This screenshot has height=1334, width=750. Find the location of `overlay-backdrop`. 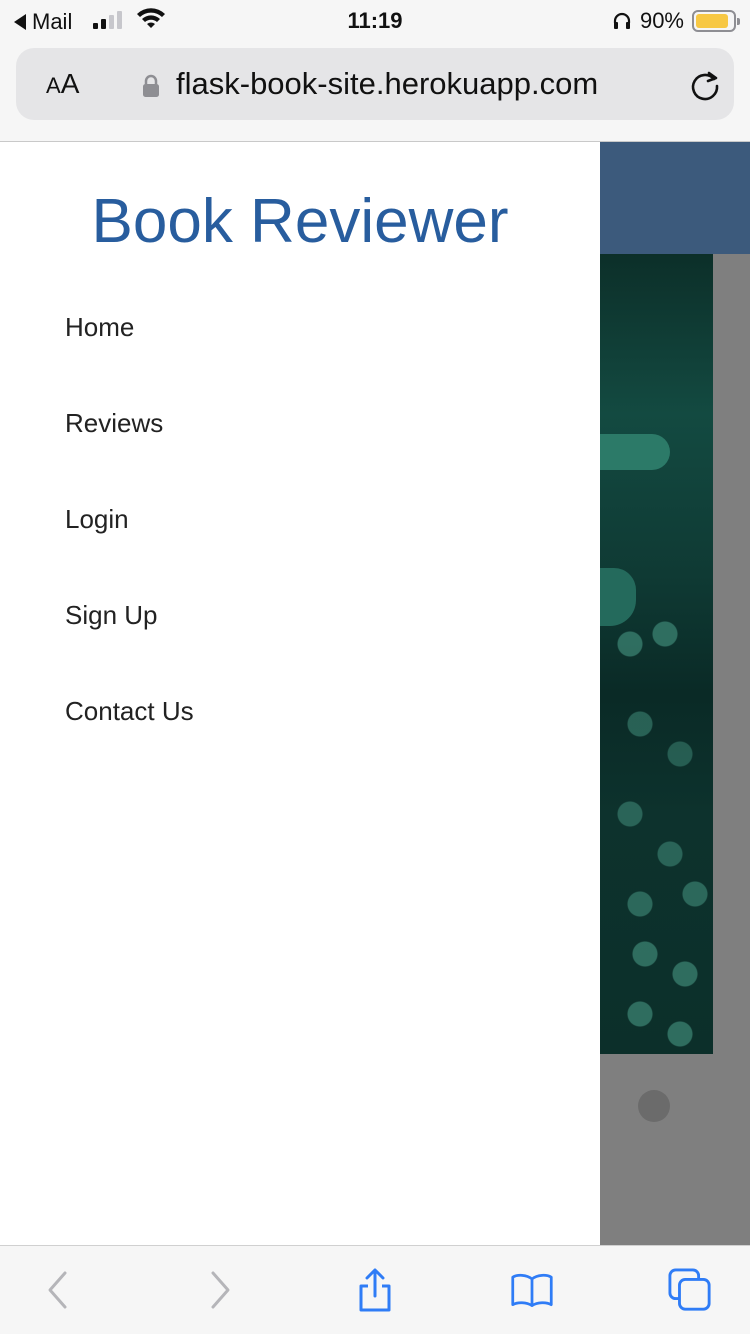

overlay-backdrop is located at coordinates (675, 1149).